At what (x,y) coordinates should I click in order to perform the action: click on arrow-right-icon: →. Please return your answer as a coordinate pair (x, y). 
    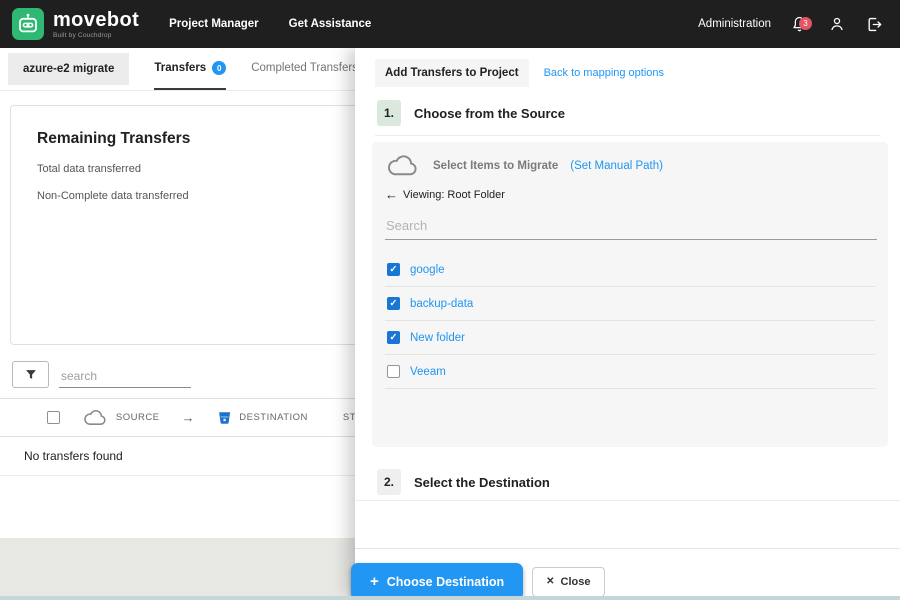
    Looking at the image, I should click on (188, 417).